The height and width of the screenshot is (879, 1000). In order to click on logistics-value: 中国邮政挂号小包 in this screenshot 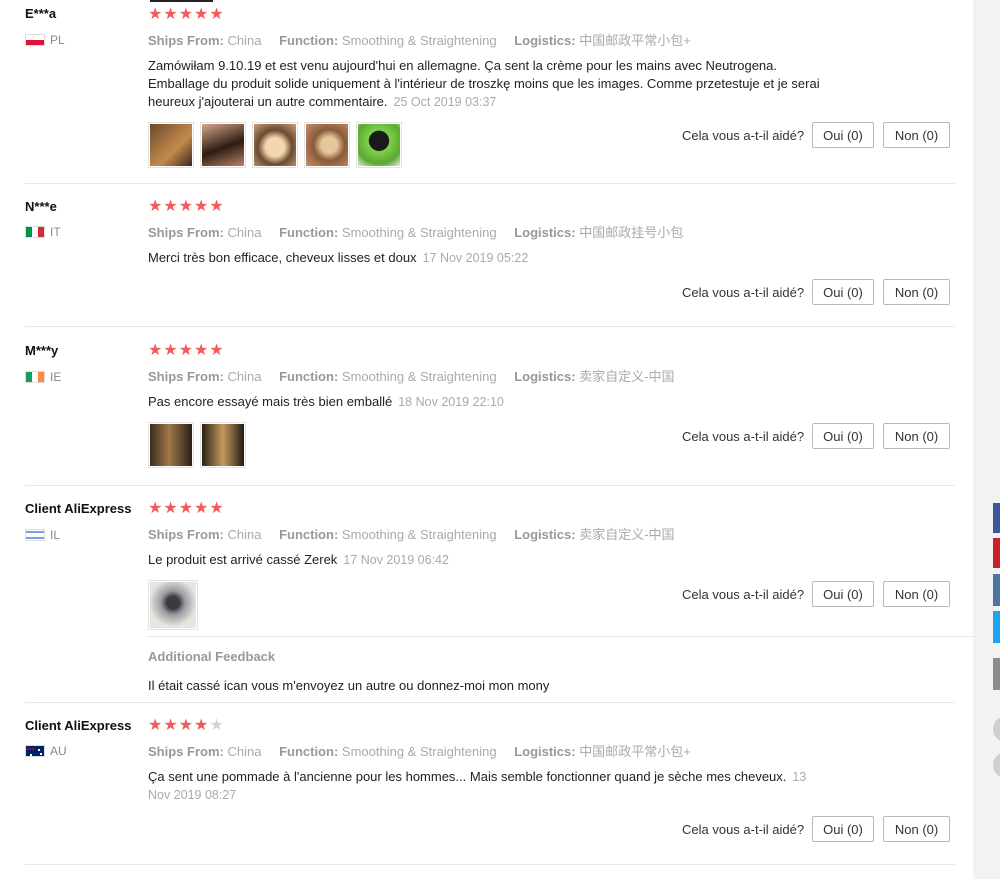, I will do `click(631, 232)`.